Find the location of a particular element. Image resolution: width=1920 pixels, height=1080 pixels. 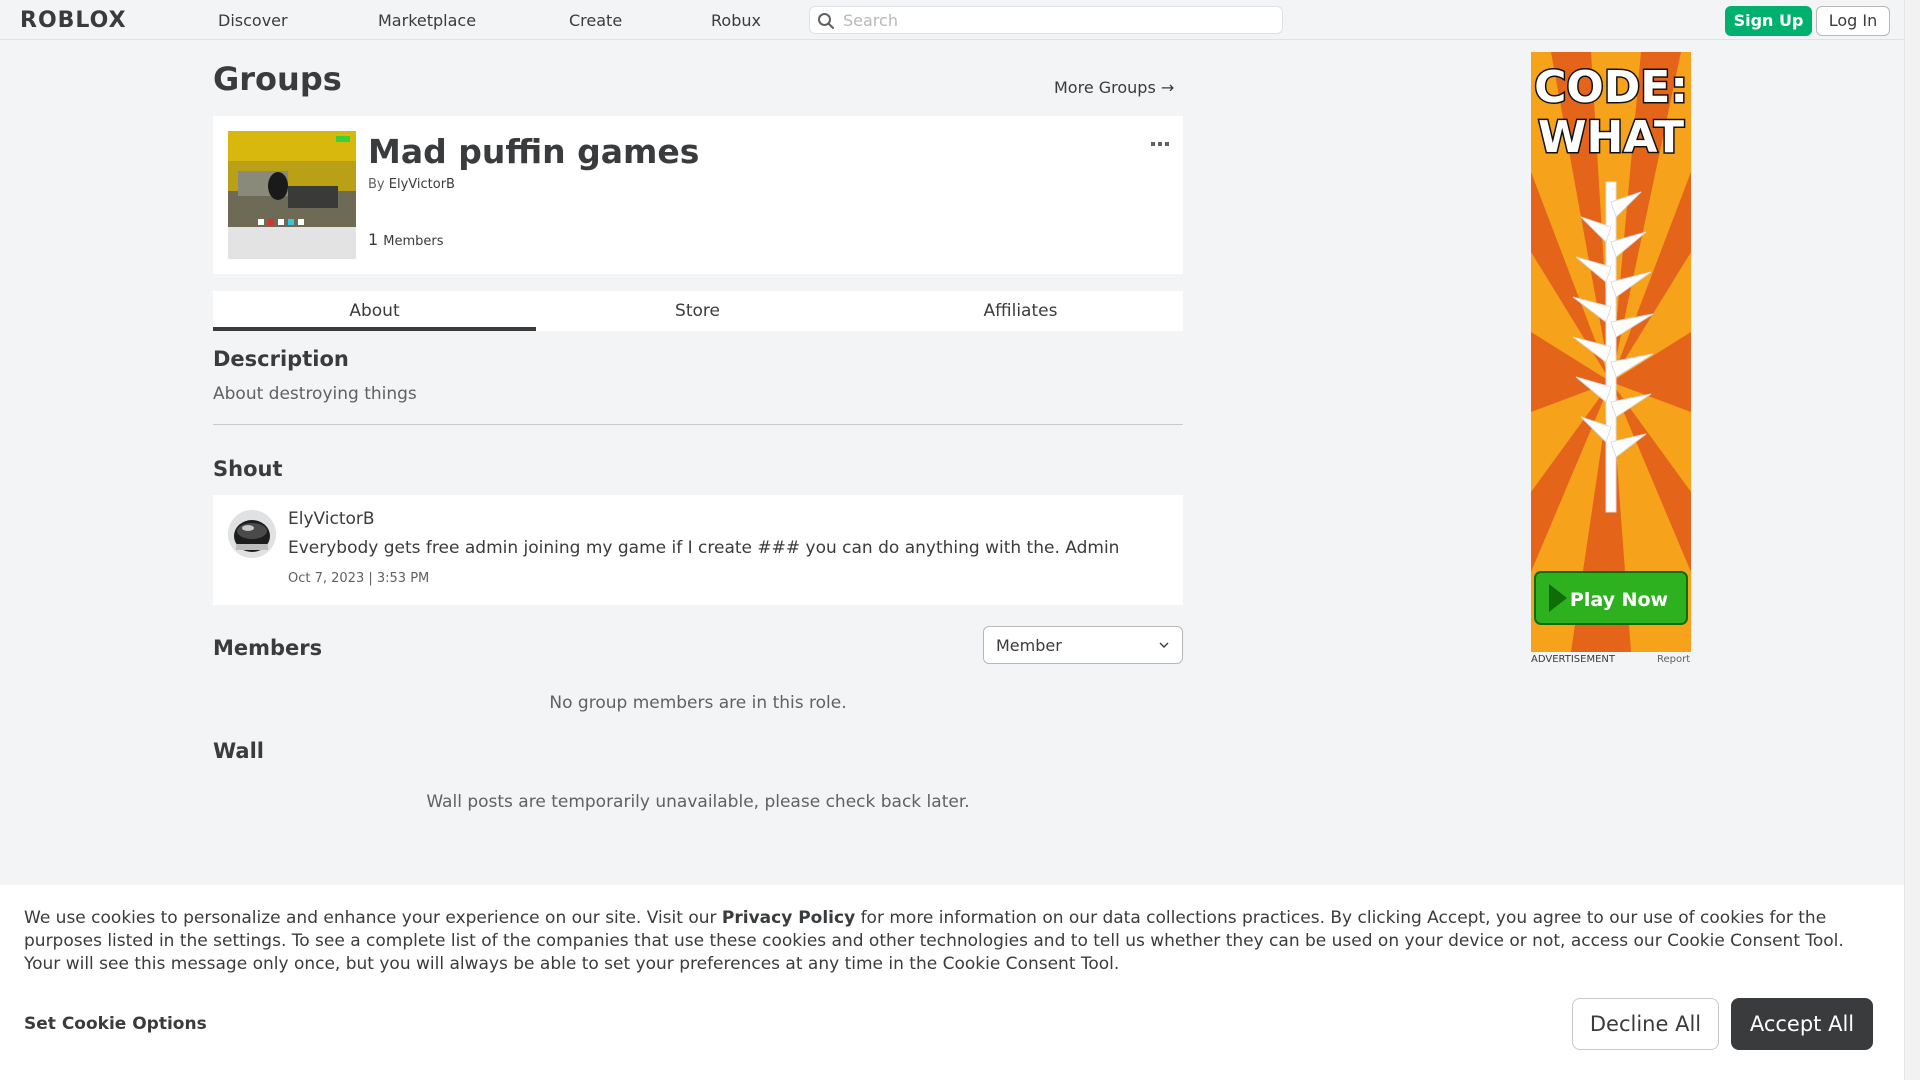

more-groups-link: More Groups → is located at coordinates (1114, 87).